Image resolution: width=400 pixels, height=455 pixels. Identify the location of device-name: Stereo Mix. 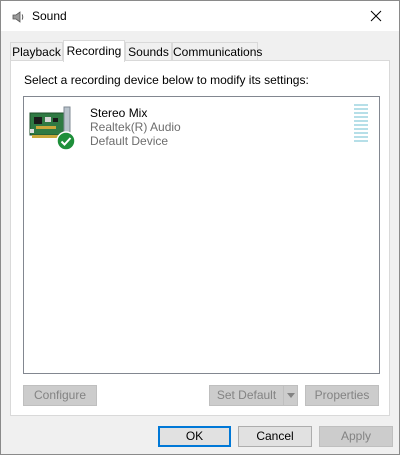
(119, 113).